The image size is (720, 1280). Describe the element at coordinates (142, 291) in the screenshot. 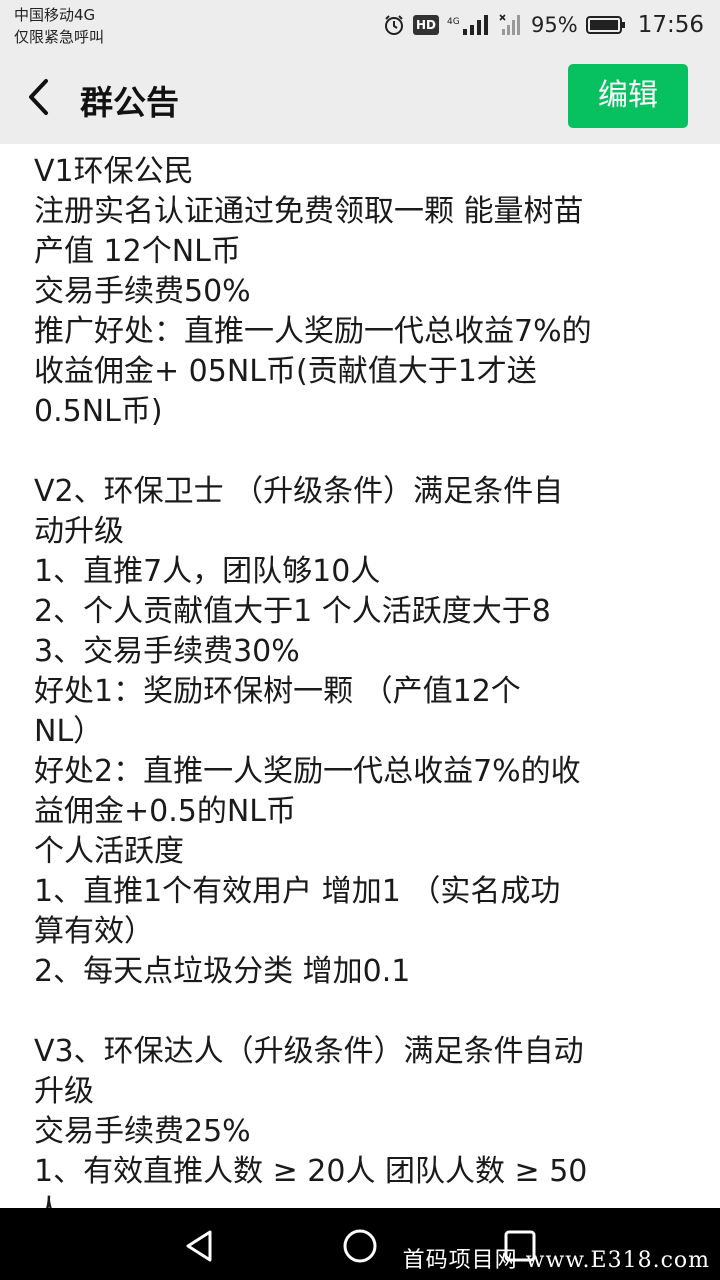

I see `announcement-line: 交易手续费50%` at that location.